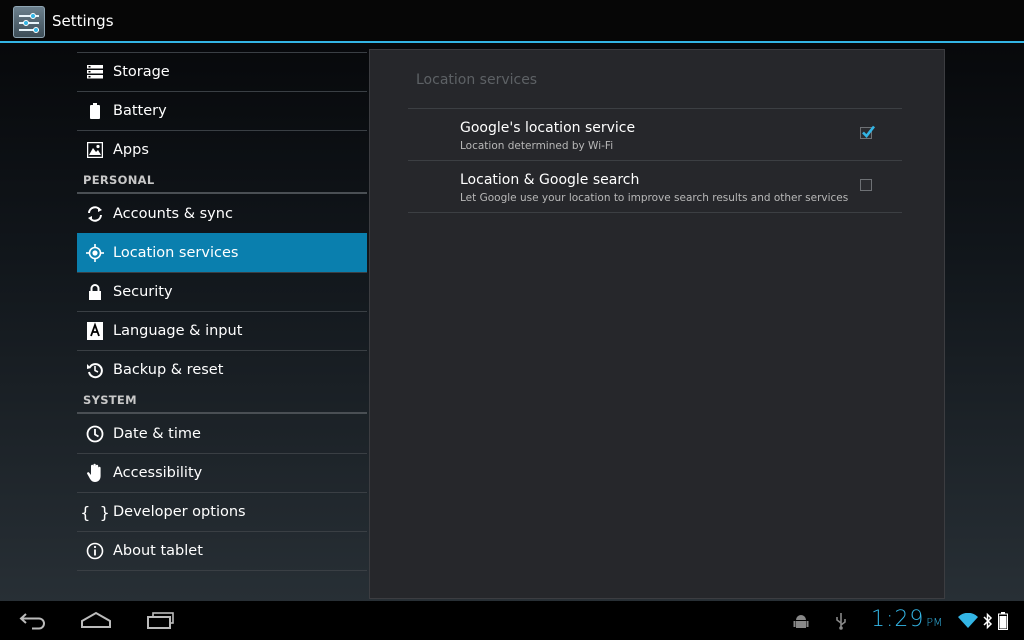 The height and width of the screenshot is (640, 1024). Describe the element at coordinates (173, 213) in the screenshot. I see `list-item-label: Accounts & sync` at that location.